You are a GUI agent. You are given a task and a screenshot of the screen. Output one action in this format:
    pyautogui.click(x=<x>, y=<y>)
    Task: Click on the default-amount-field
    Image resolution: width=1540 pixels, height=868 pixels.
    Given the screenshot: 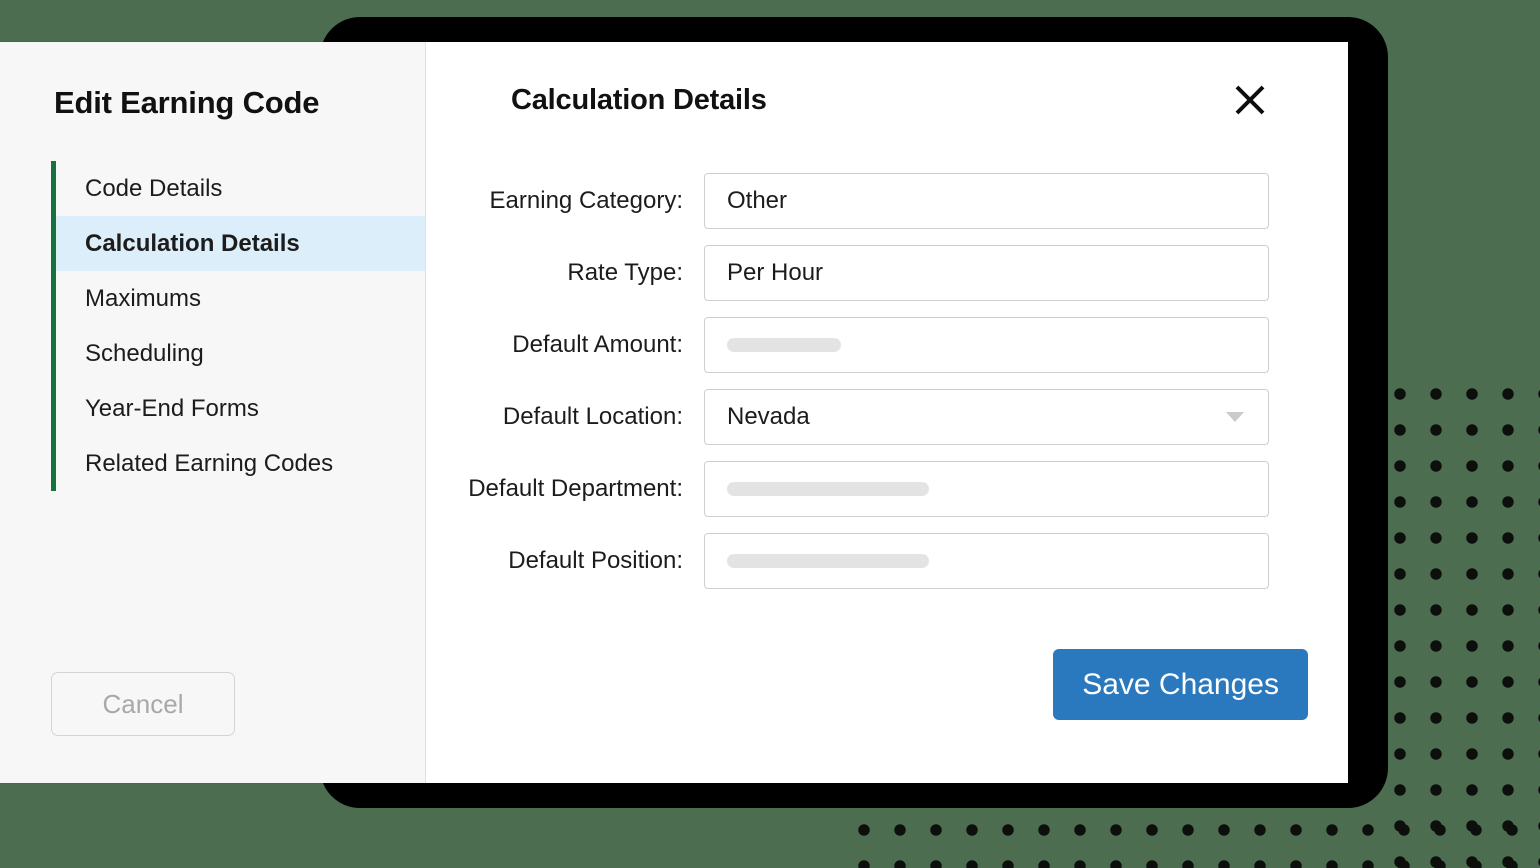 What is the action you would take?
    pyautogui.click(x=986, y=345)
    